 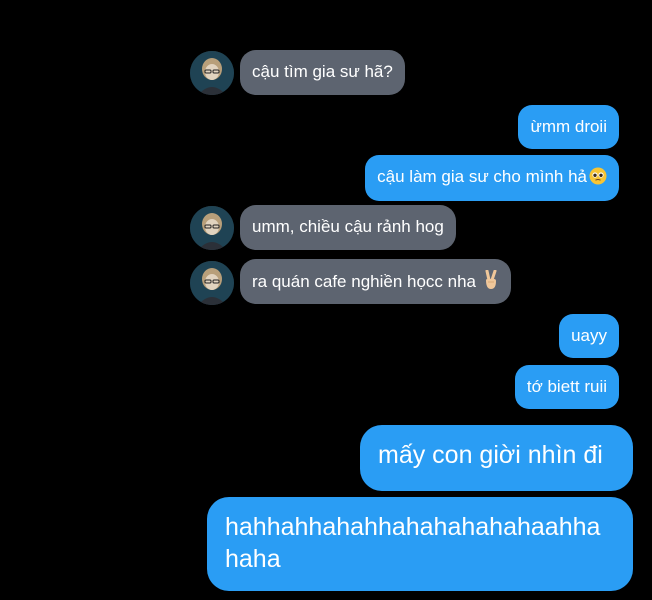 I want to click on message-text: mấy con giời nhìn đi, so click(x=490, y=455).